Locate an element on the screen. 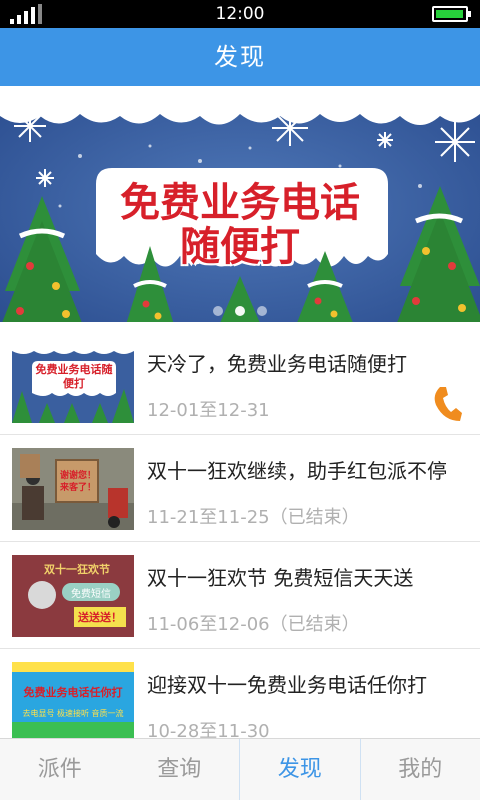 This screenshot has height=800, width=480. tab-mine: 我的 is located at coordinates (420, 769).